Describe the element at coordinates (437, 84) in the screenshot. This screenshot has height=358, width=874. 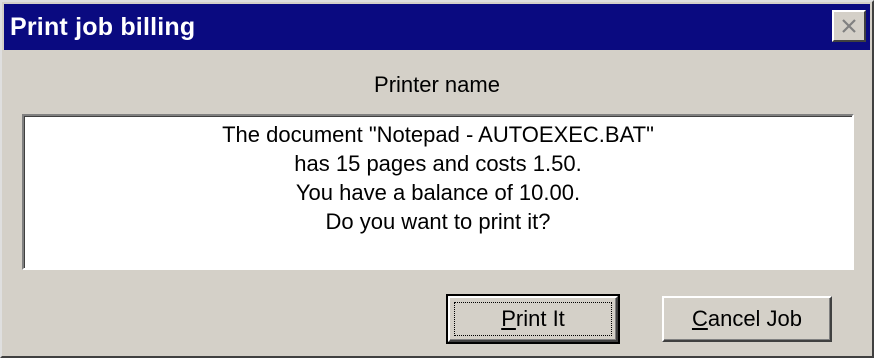
I see `printer-name-label: Printer name` at that location.